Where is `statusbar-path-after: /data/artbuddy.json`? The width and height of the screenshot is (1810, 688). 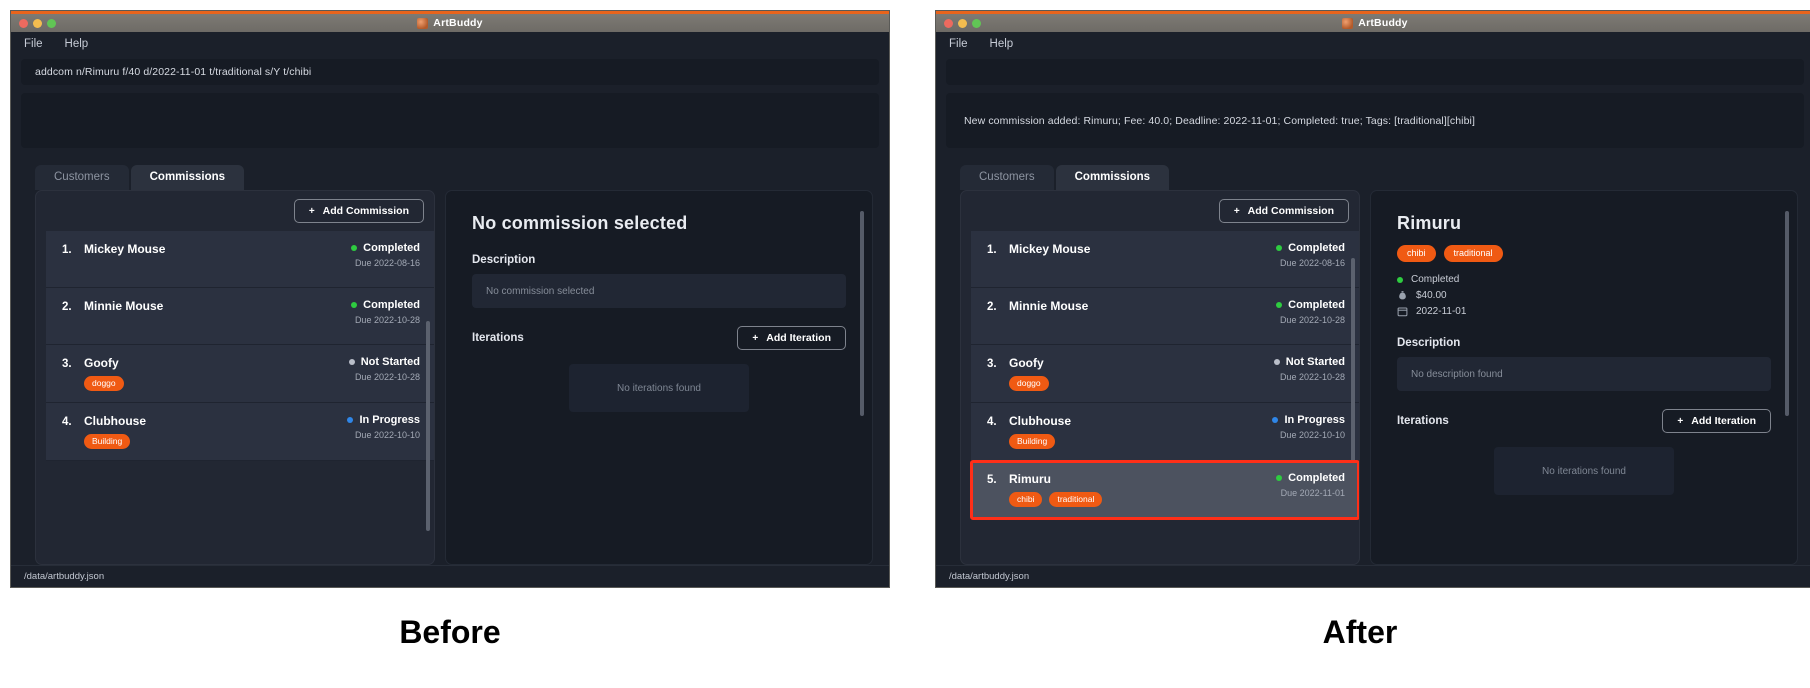 statusbar-path-after: /data/artbuddy.json is located at coordinates (989, 576).